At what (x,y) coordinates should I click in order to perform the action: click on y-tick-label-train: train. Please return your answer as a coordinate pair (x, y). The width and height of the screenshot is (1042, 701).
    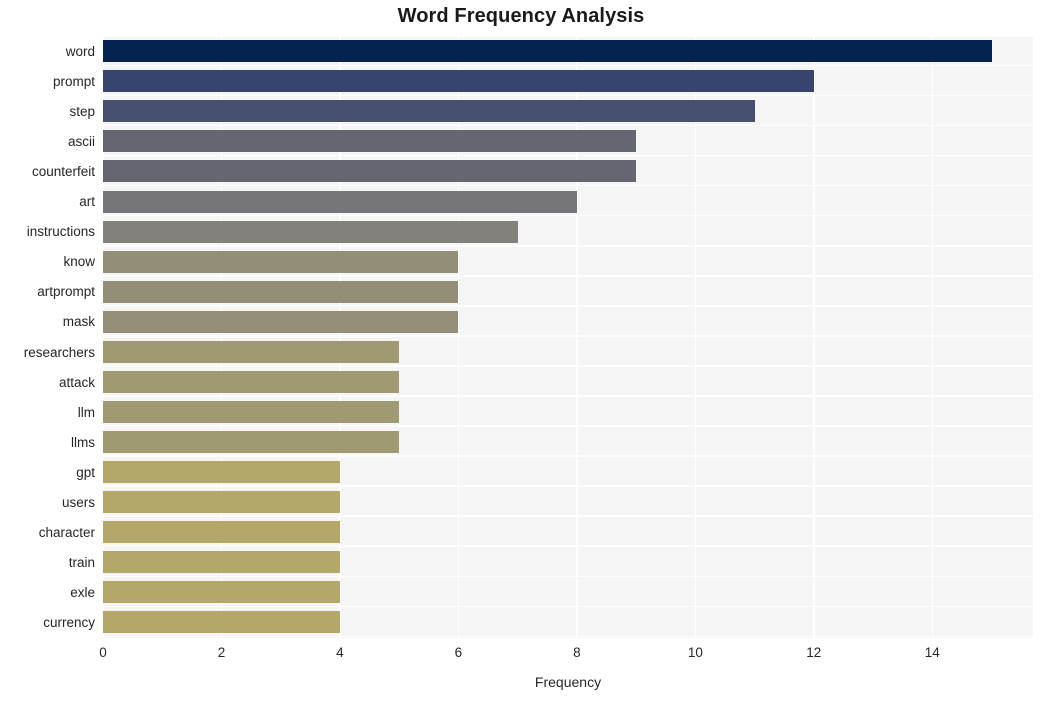
    Looking at the image, I should click on (81, 562).